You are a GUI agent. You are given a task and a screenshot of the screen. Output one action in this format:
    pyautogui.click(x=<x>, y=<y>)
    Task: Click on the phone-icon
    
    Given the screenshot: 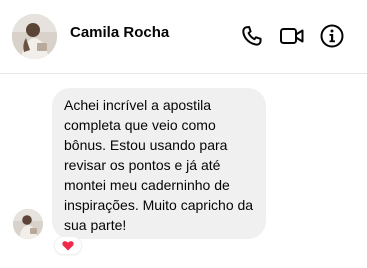 What is the action you would take?
    pyautogui.click(x=252, y=36)
    